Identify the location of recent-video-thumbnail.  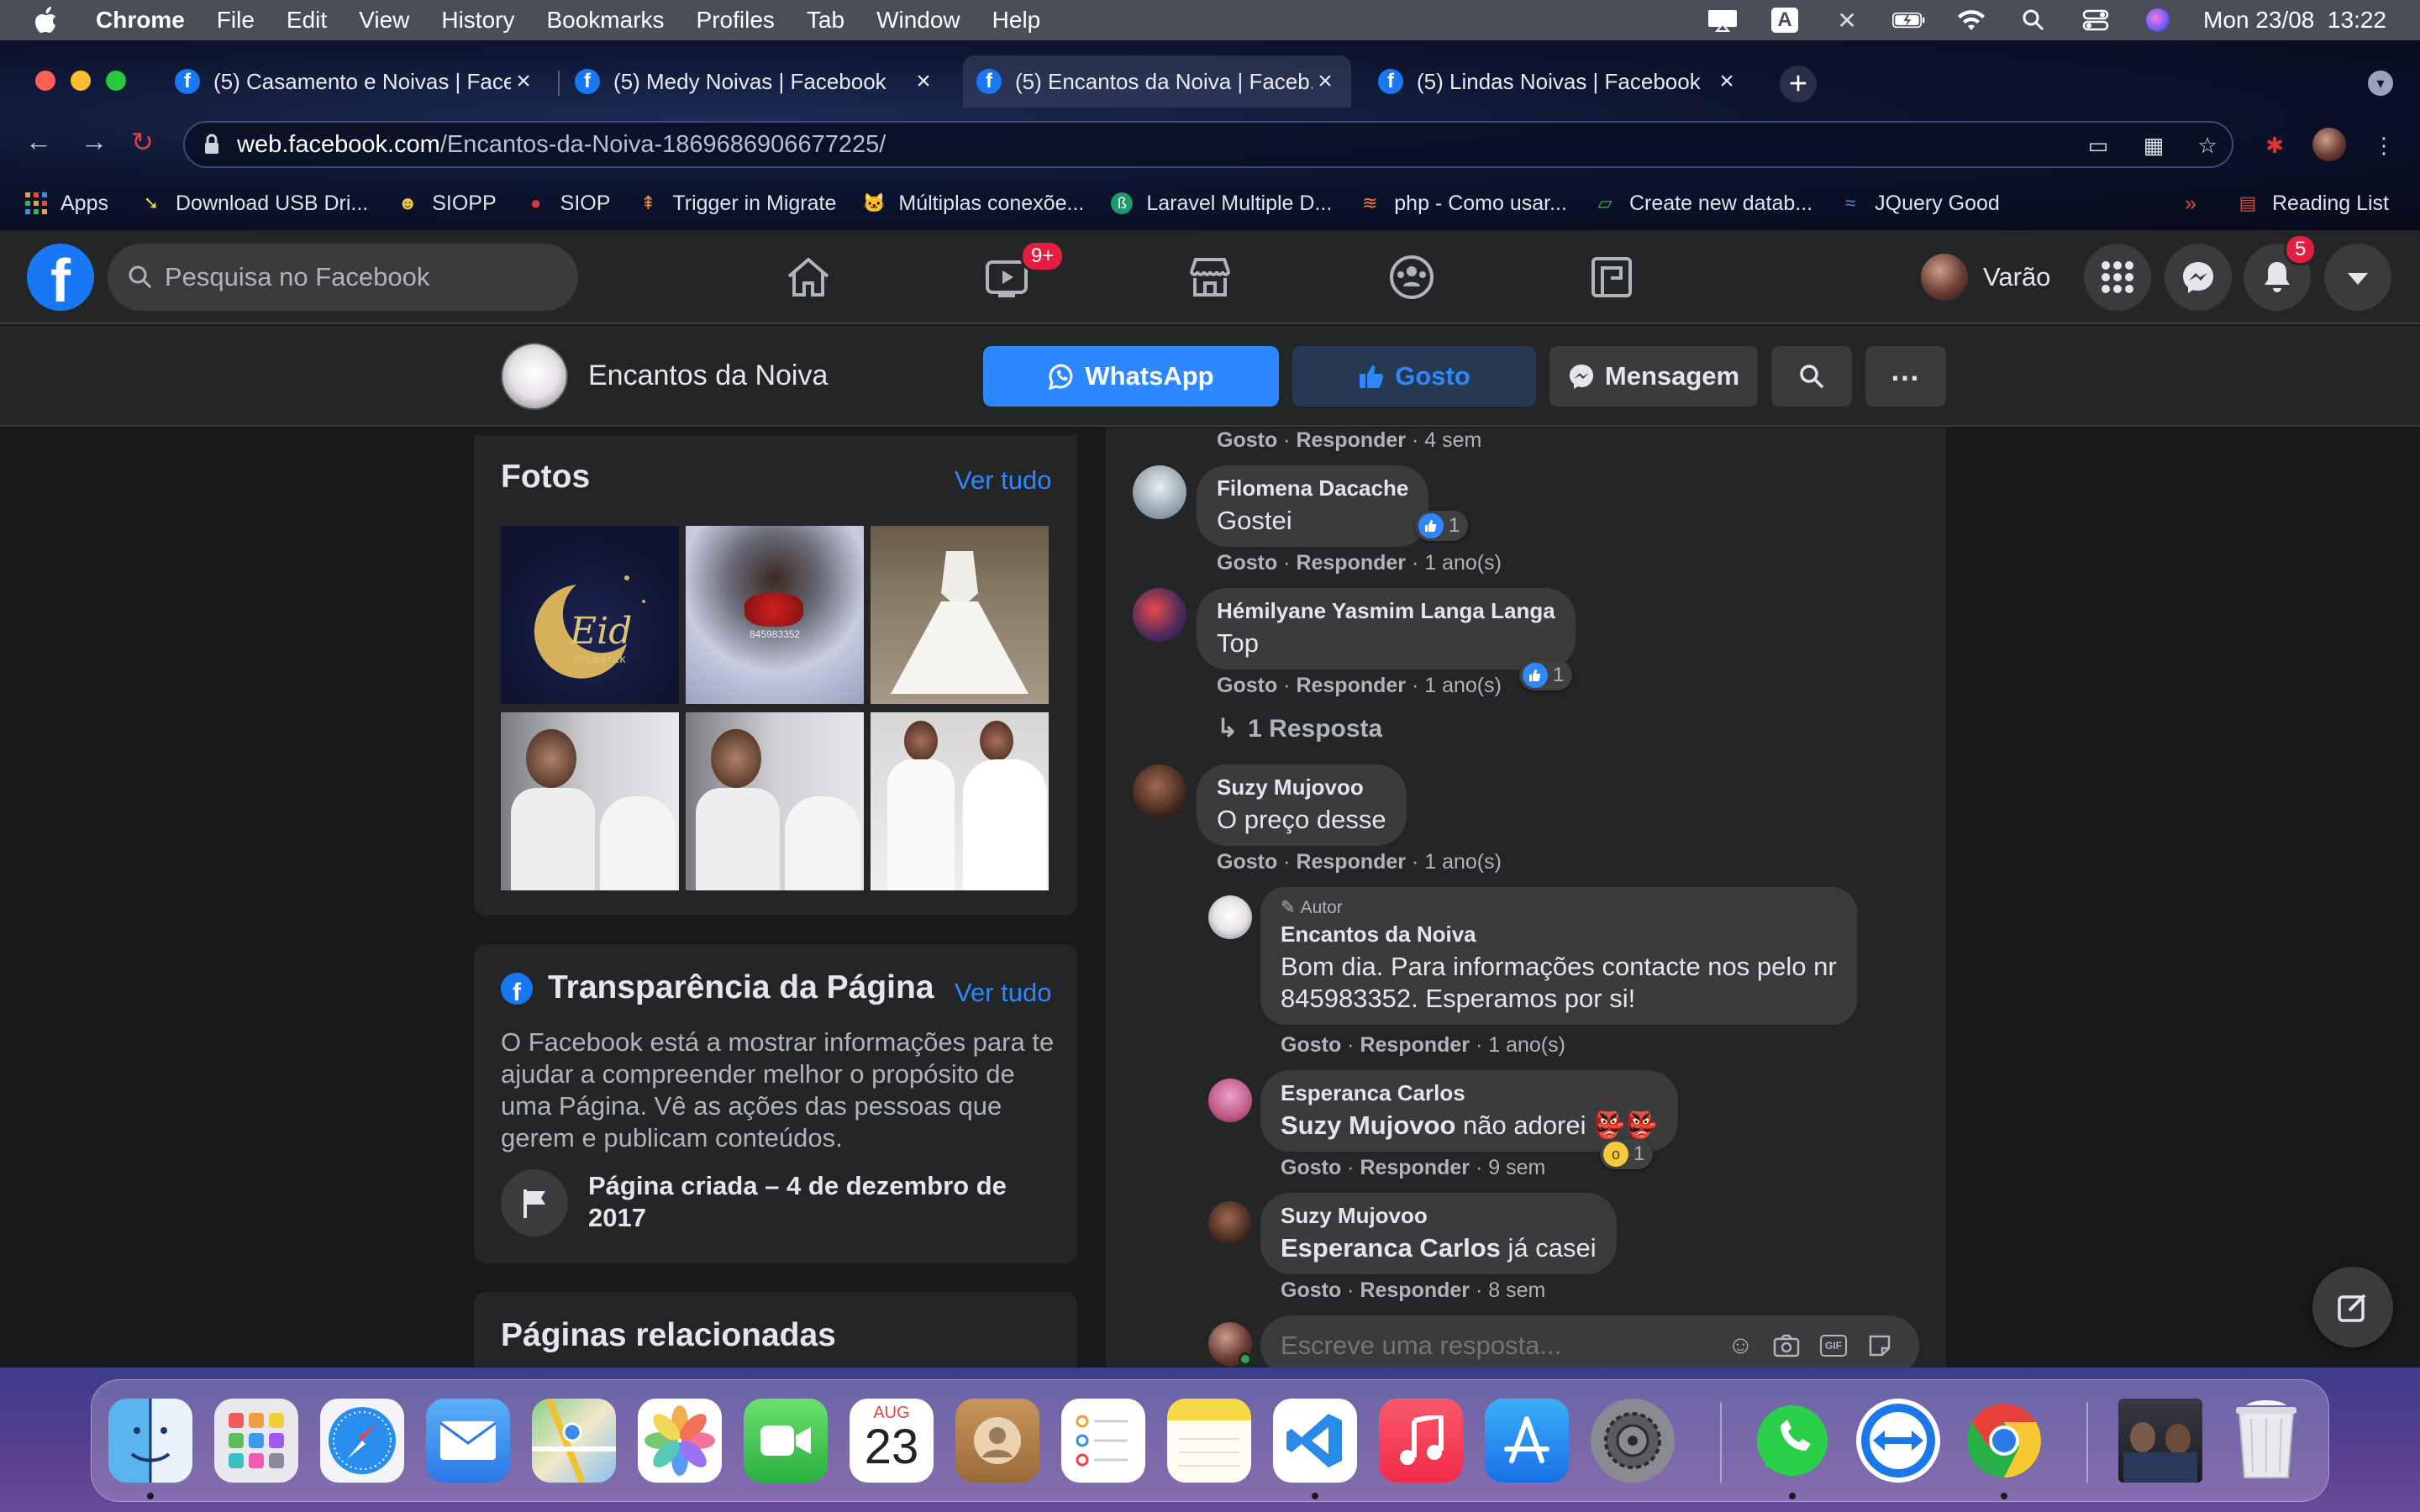
(2160, 1441).